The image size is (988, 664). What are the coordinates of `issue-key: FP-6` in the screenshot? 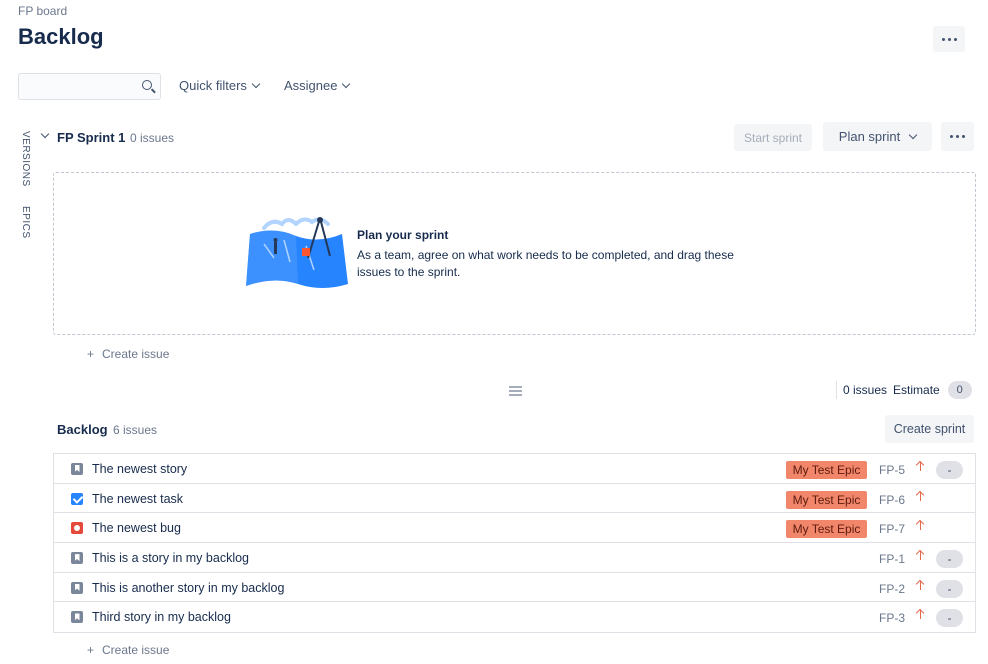 It's located at (892, 500).